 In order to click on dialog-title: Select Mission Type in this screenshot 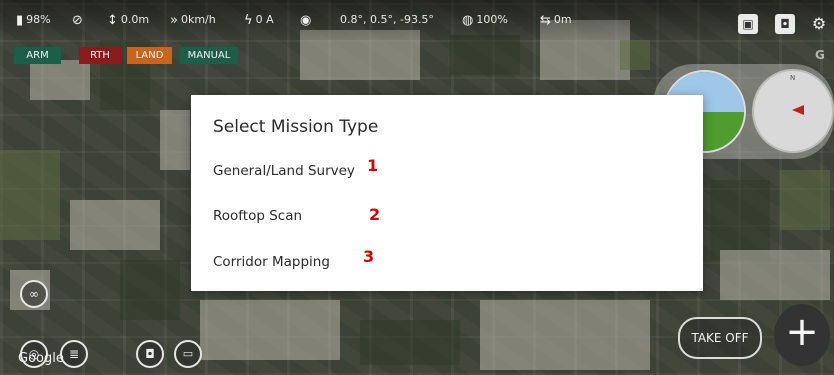, I will do `click(296, 127)`.